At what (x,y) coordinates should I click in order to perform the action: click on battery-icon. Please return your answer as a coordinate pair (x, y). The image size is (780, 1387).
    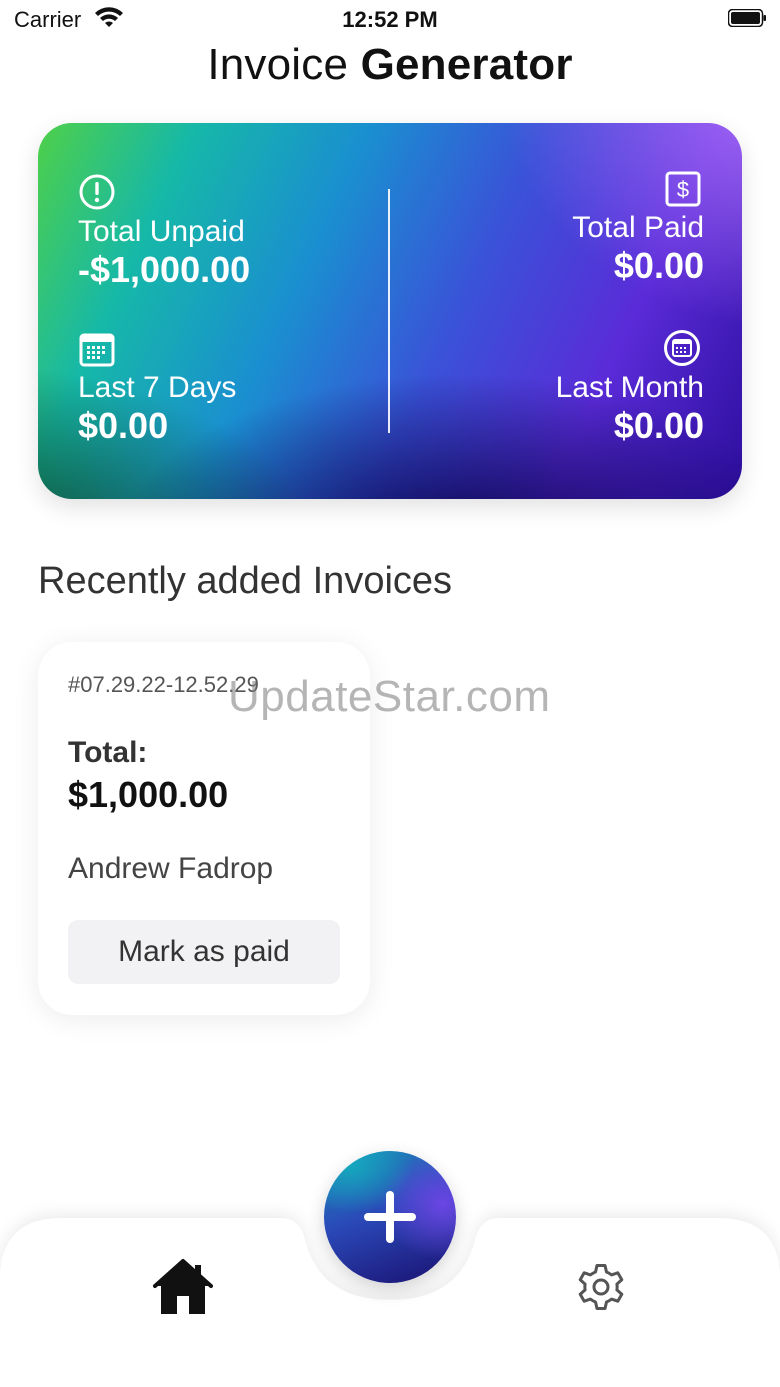
    Looking at the image, I should click on (747, 18).